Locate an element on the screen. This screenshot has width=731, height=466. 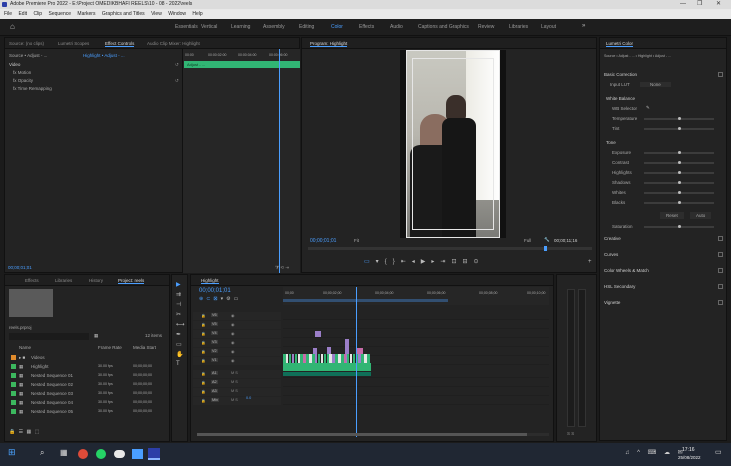
col-name: Name is located at coordinates (25, 347).